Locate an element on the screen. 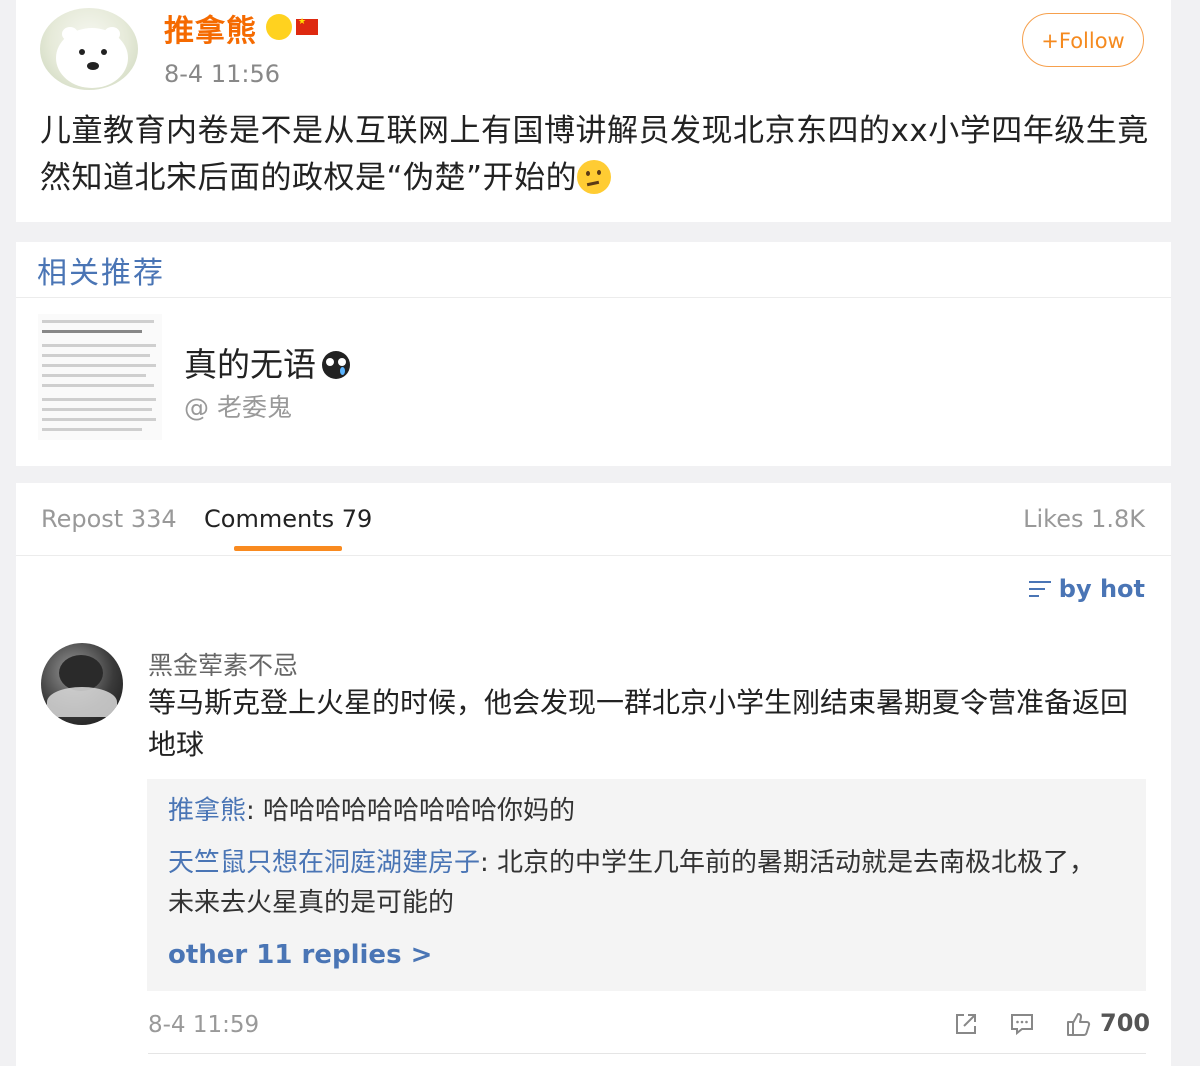  china-flag-icon is located at coordinates (307, 26).